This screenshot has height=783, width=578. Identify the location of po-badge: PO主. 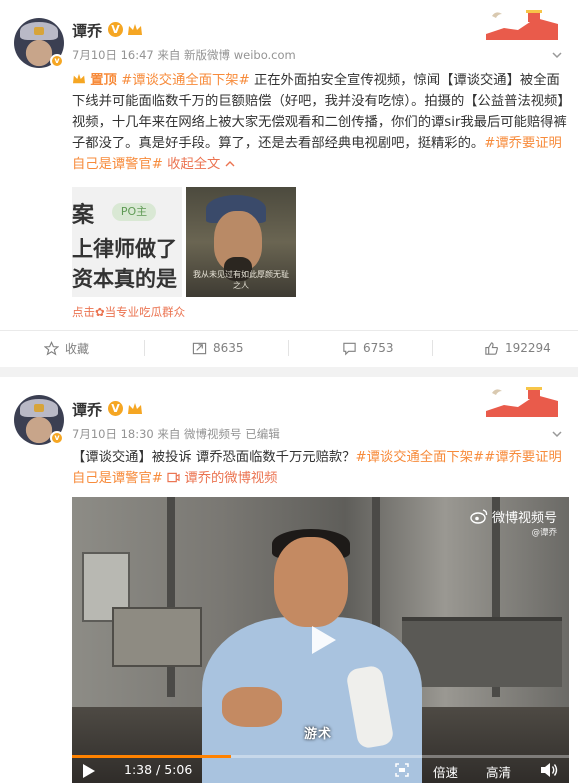
(134, 212).